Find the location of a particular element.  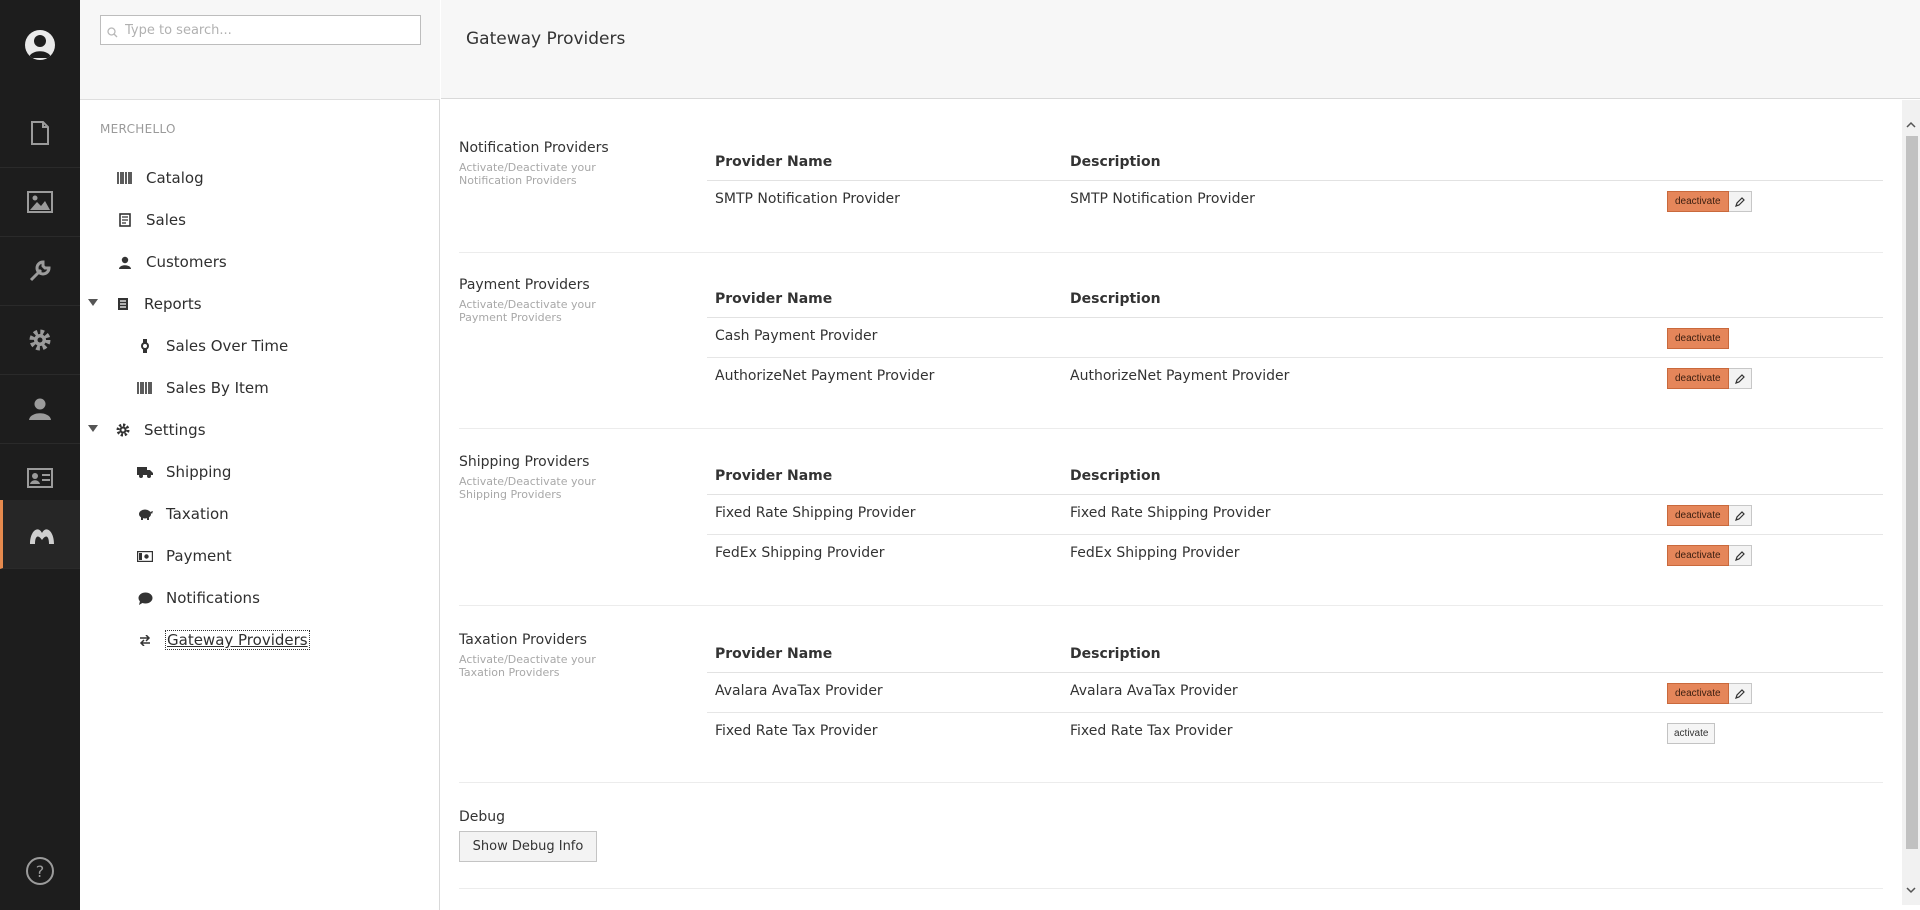

tree-item-sales: Sales is located at coordinates (151, 220).